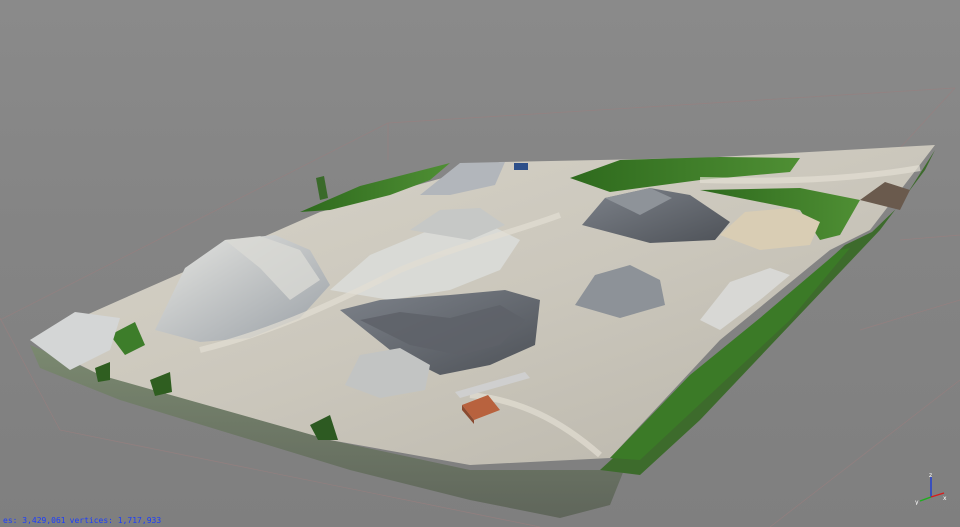  Describe the element at coordinates (521, 166) in the screenshot. I see `vehicle` at that location.